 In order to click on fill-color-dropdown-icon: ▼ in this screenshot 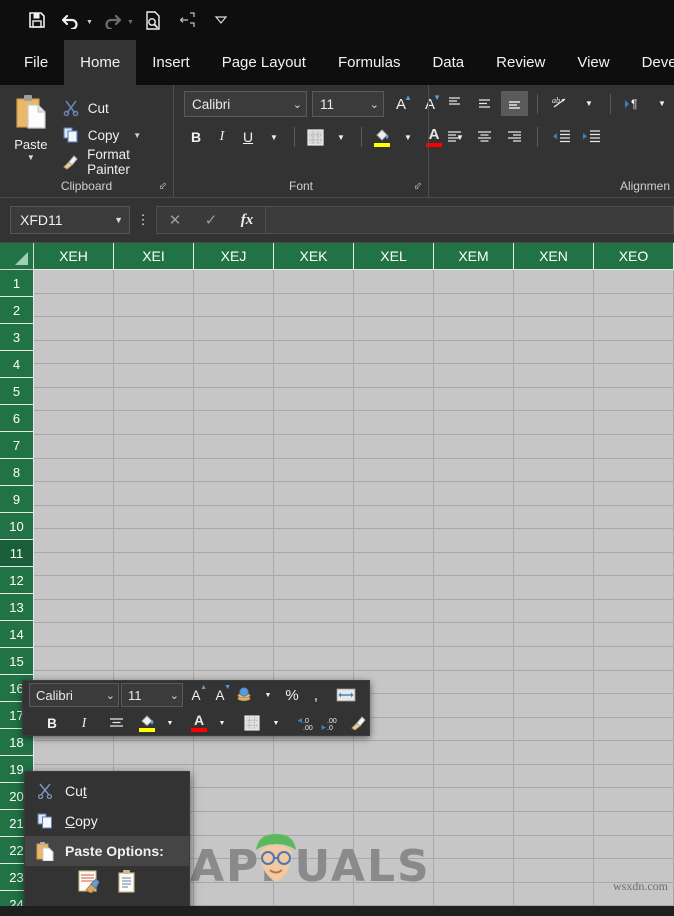, I will do `click(408, 137)`.